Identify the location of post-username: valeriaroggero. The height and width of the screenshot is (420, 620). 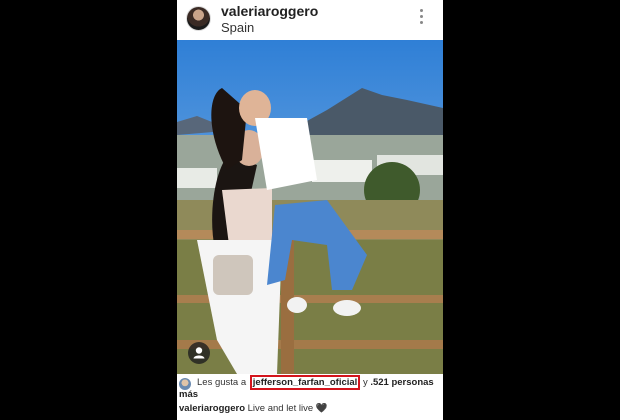
(269, 11).